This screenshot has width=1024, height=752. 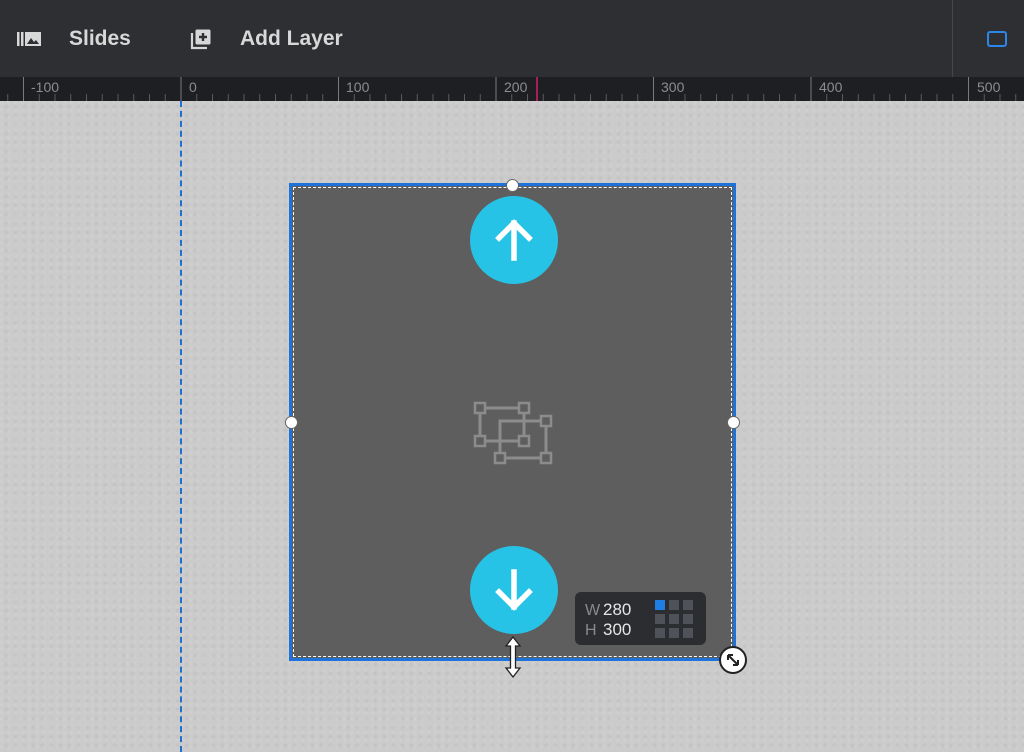 What do you see at coordinates (952, 38) in the screenshot?
I see `toolbar-divider` at bounding box center [952, 38].